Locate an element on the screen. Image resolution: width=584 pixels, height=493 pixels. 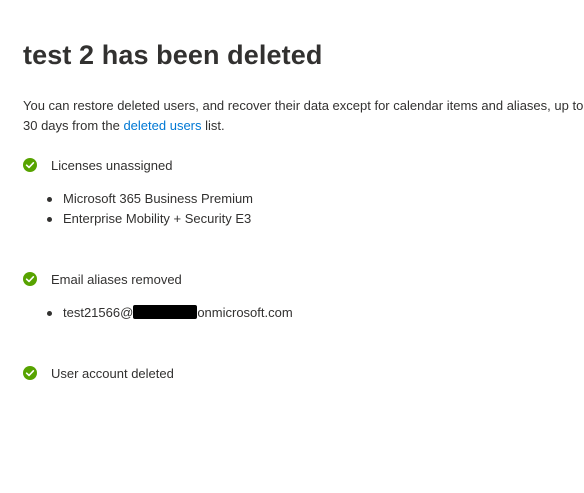
list-item: test21566@ onmicrosoft.com is located at coordinates (158, 313).